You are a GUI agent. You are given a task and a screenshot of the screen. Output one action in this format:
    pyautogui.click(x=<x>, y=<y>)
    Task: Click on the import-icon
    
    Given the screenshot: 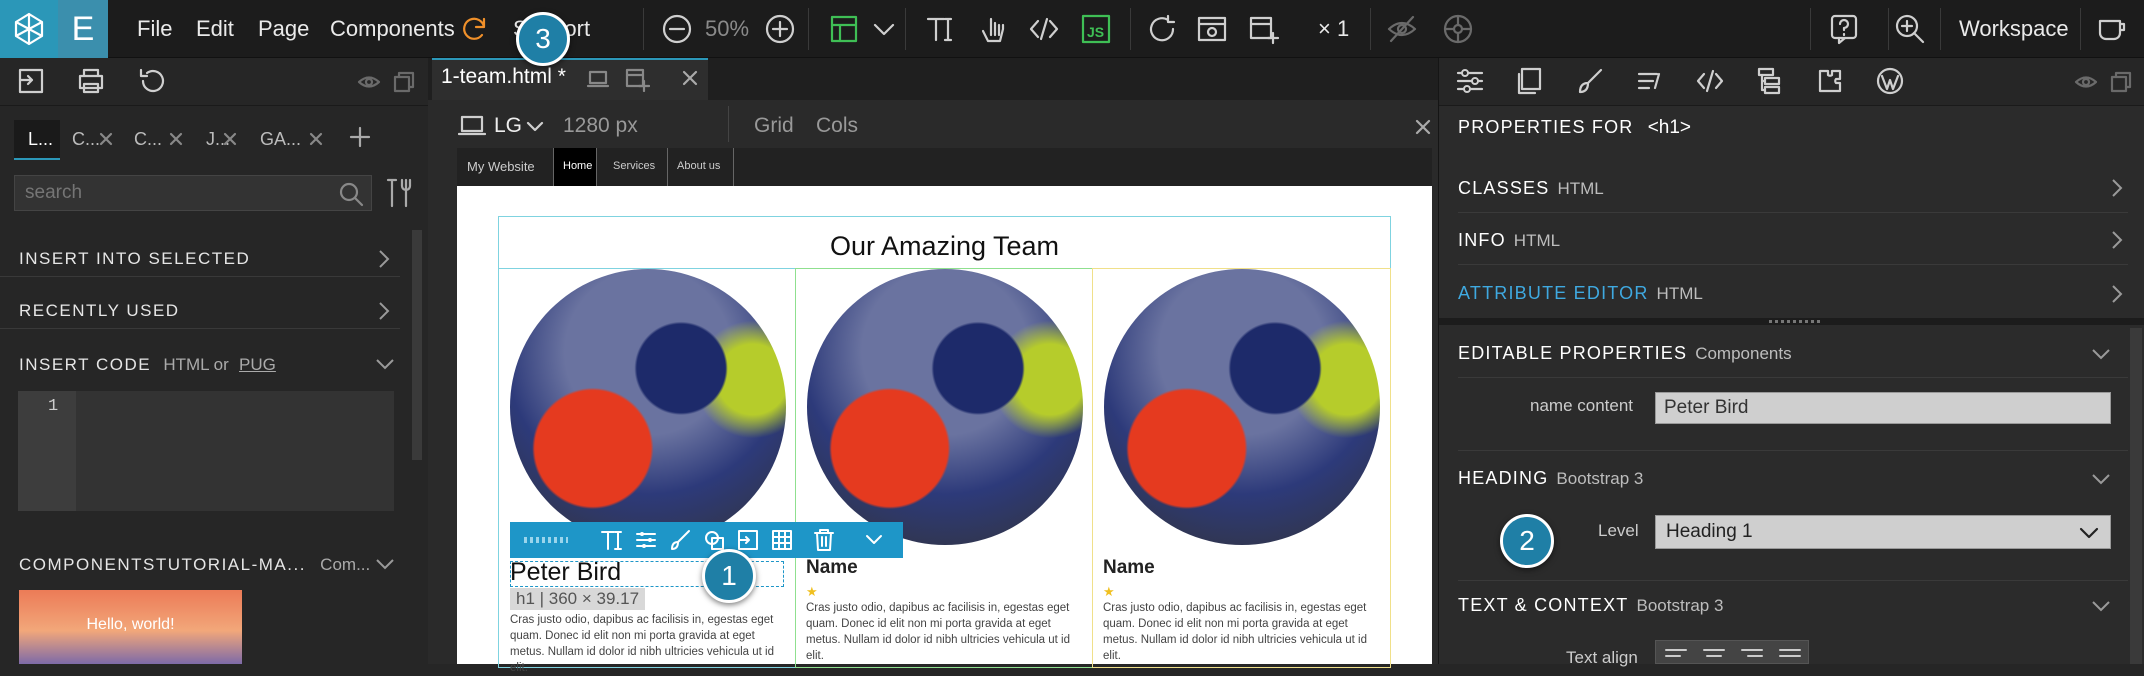 What is the action you would take?
    pyautogui.click(x=31, y=81)
    